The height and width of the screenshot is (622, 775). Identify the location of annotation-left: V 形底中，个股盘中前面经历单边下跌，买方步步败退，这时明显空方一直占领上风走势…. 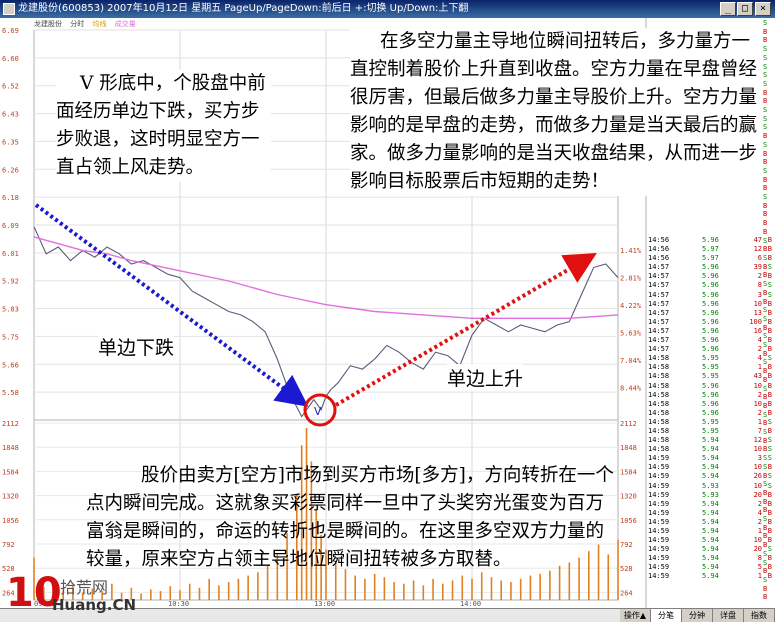
(163, 126).